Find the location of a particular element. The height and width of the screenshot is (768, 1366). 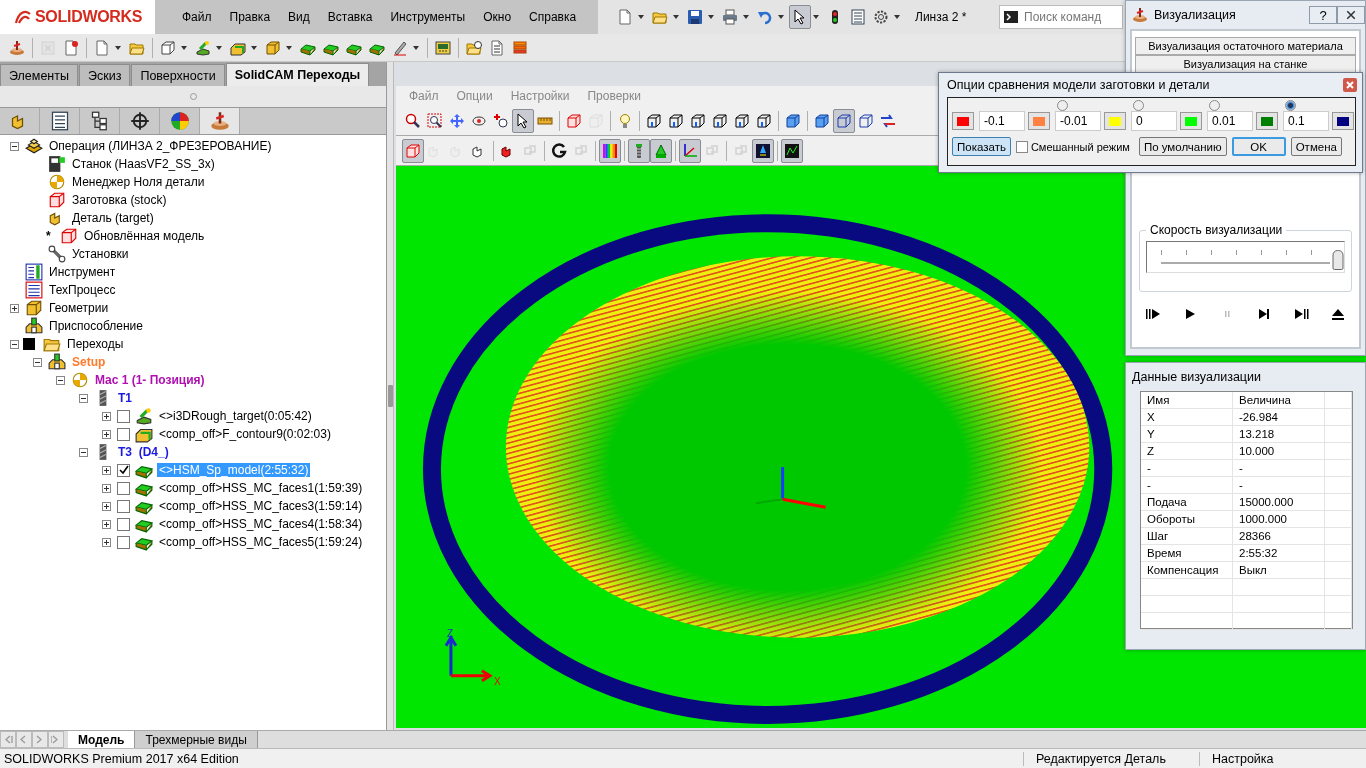

tree-item: Деталь (target) is located at coordinates (113, 218).